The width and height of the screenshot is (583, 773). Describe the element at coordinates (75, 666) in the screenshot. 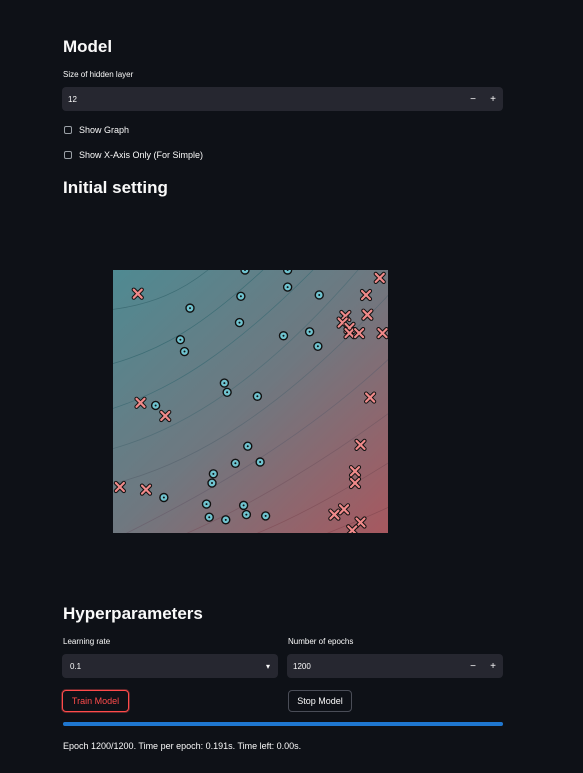

I see `learning-rate-value: 0.1` at that location.